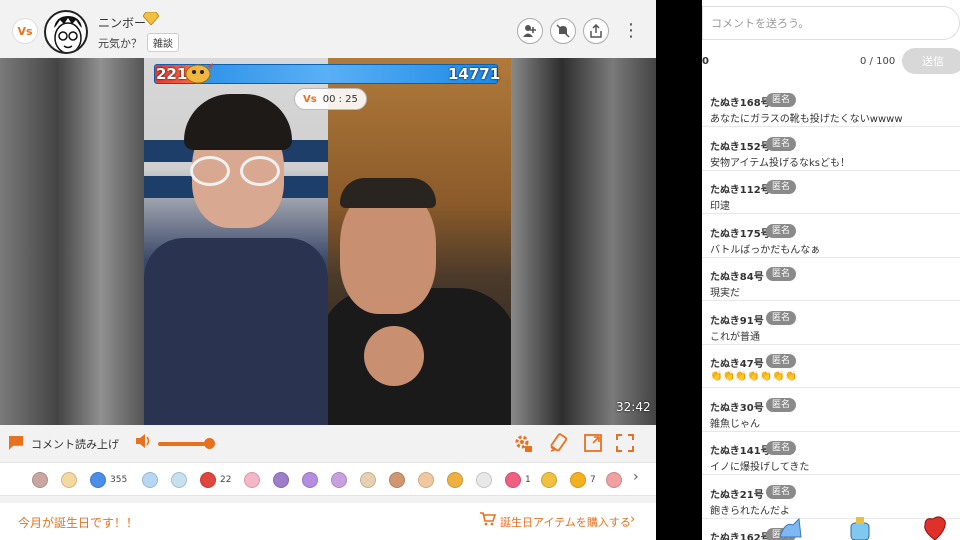  Describe the element at coordinates (631, 31) in the screenshot. I see `more-menu-icon: ⋮` at that location.